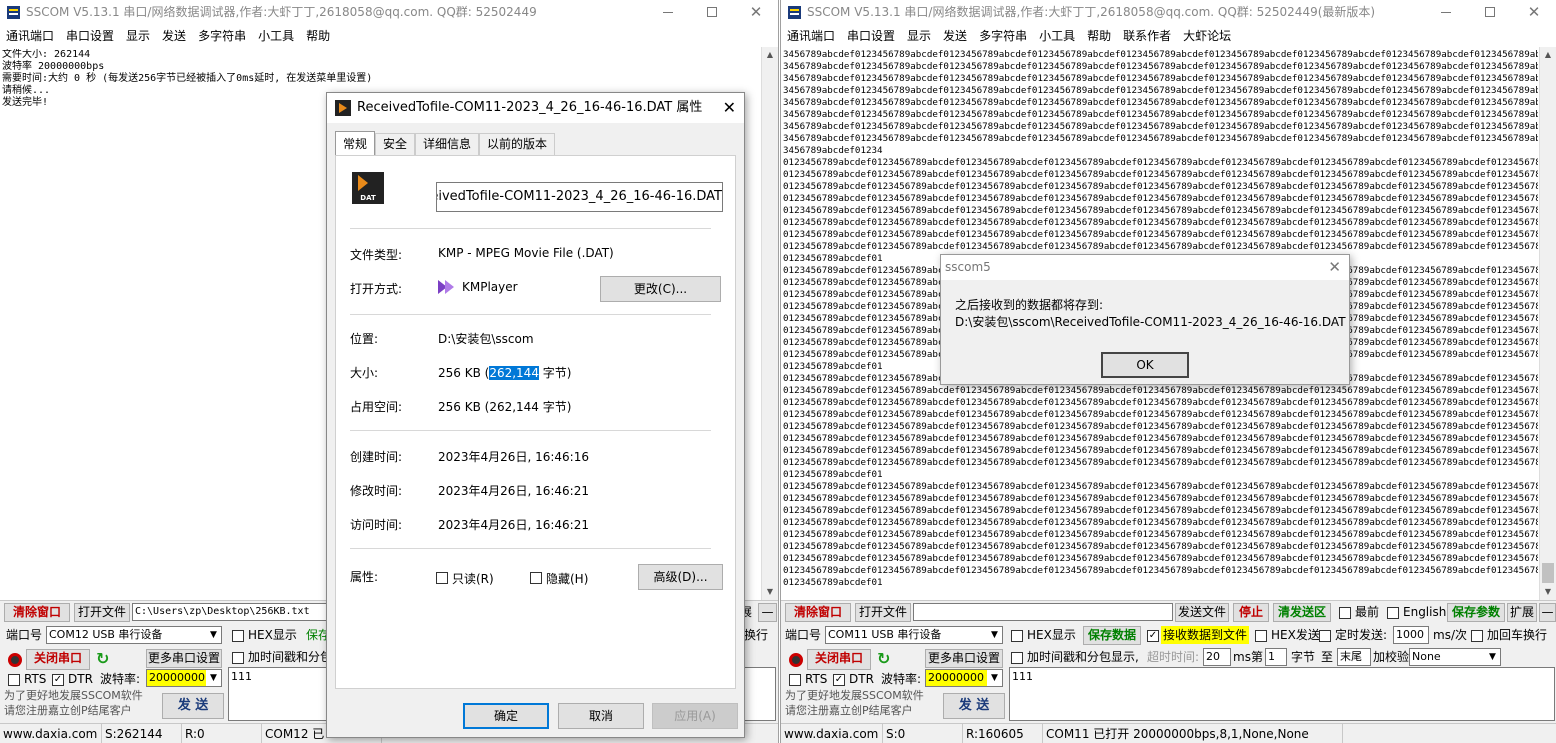  Describe the element at coordinates (517, 144) in the screenshot. I see `tab-previous-versions: 以前的版本` at that location.